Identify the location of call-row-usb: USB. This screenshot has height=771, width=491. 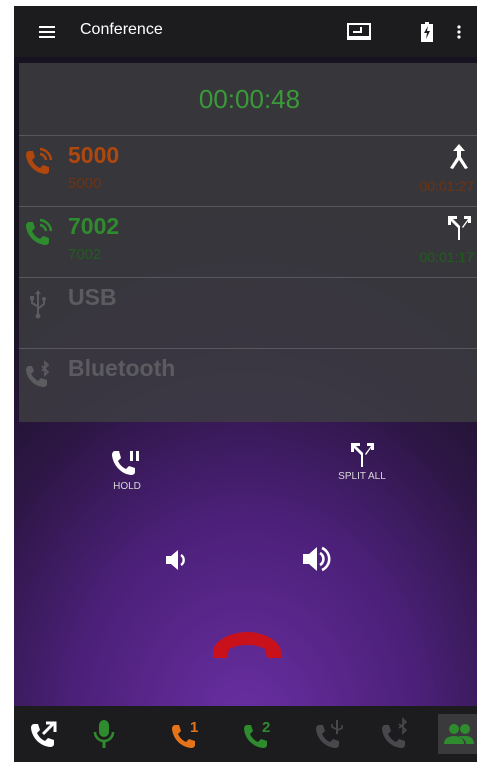
(248, 313).